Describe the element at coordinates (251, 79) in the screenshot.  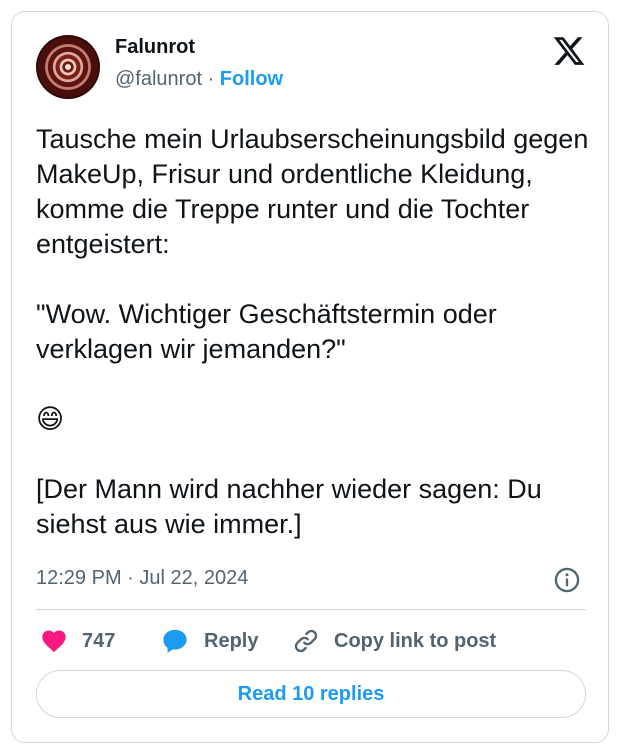
I see `follow-link: Follow` at that location.